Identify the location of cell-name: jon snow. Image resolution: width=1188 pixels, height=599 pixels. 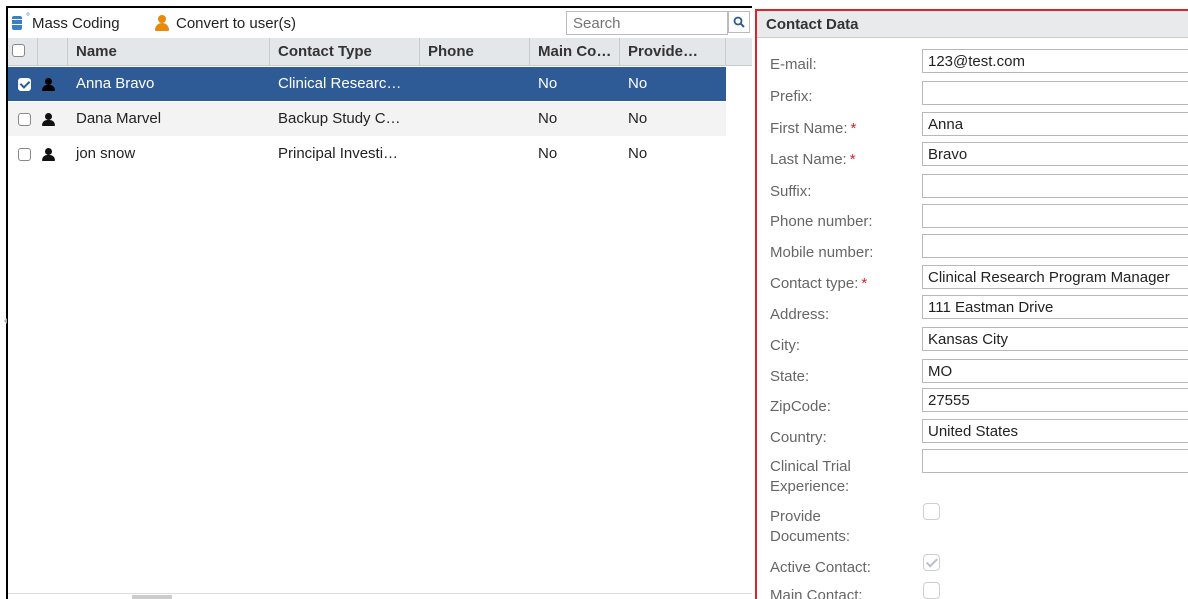
(106, 153).